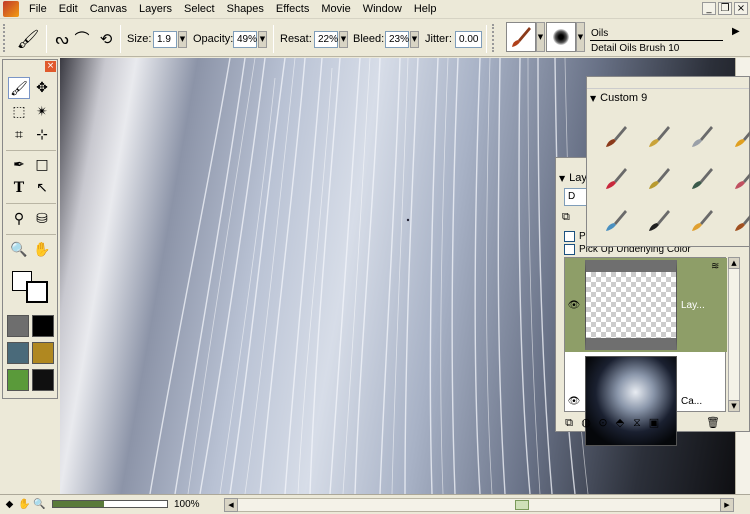  I want to click on new-layer-mask-icon: ⧖, so click(637, 423).